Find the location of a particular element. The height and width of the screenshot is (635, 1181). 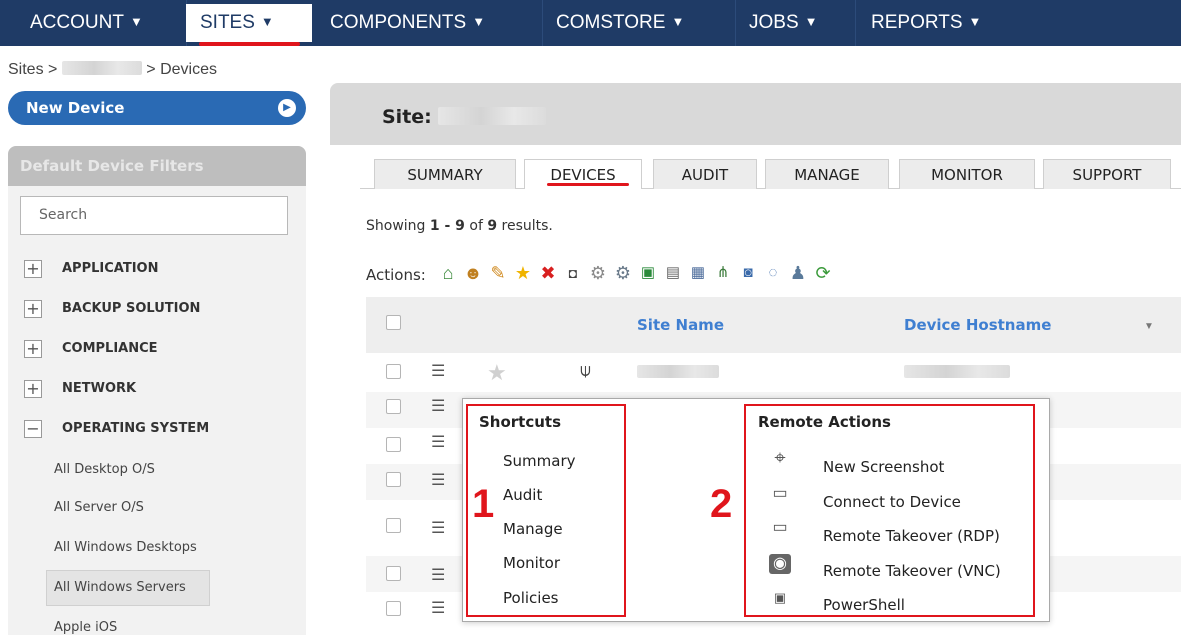

sort-desc-icon: ▼ is located at coordinates (1149, 326).